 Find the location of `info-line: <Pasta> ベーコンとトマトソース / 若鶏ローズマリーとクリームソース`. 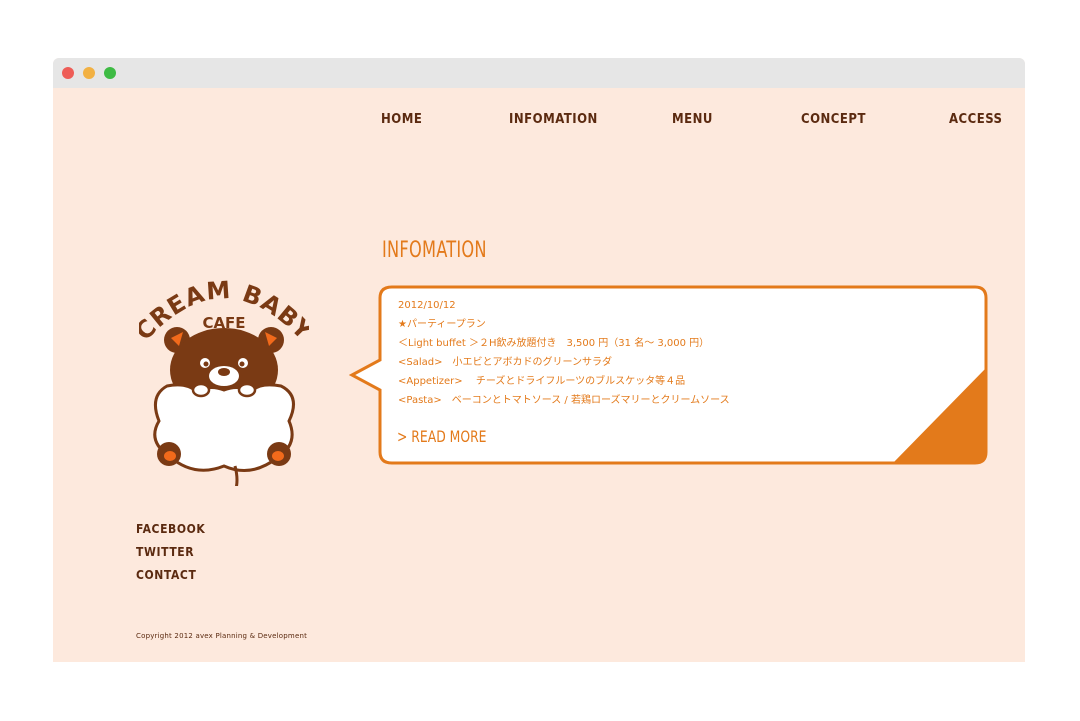

info-line: <Pasta> ベーコンとトマトソース / 若鶏ローズマリーとクリームソース is located at coordinates (564, 400).